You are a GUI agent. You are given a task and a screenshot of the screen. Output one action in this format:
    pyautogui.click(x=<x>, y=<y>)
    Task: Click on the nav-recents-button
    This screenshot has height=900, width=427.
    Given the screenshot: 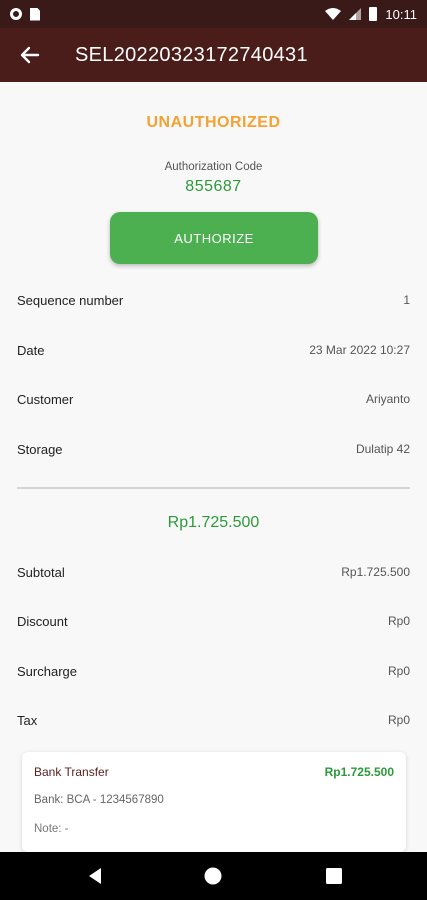 What is the action you would take?
    pyautogui.click(x=334, y=876)
    